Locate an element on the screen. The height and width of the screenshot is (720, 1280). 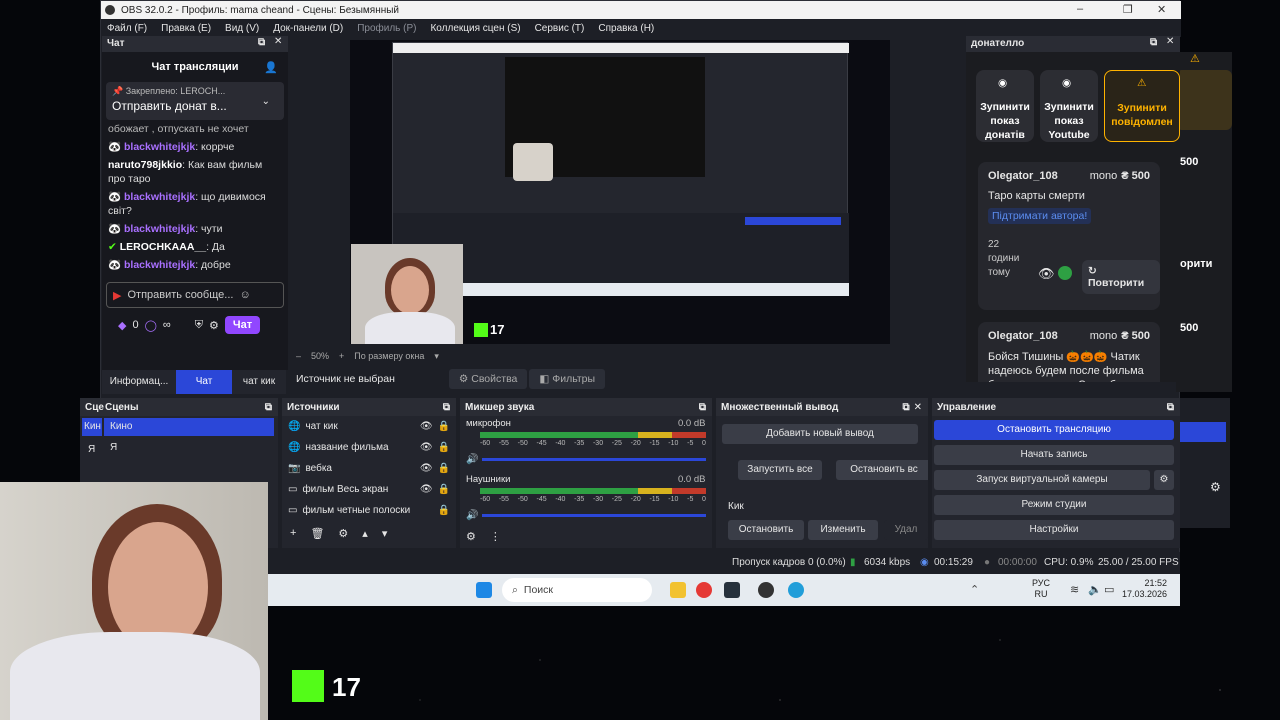
source-row: ▭ фильм Весь экран 👁 🔒 is located at coordinates (369, 489).